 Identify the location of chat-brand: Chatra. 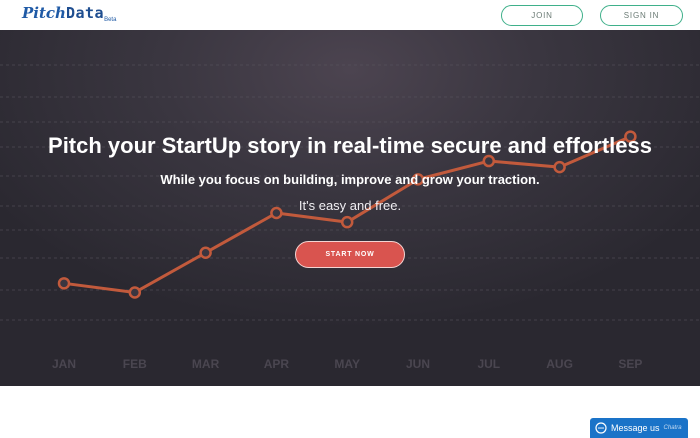
(672, 428).